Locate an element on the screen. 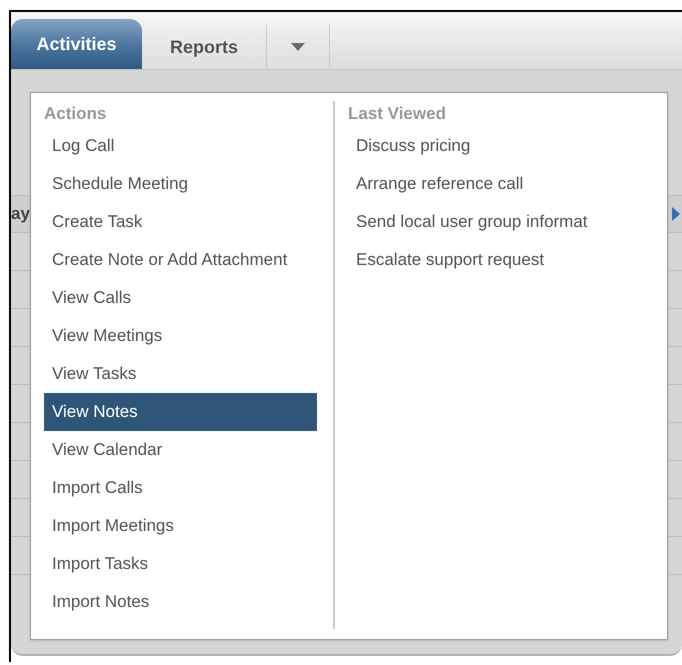  right-arrow-icon is located at coordinates (677, 214).